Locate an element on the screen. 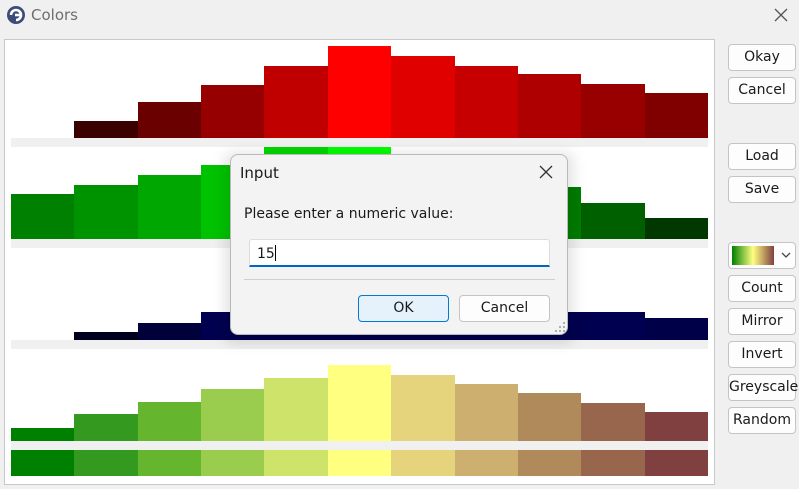 Image resolution: width=799 pixels, height=489 pixels. combined-colors-chart is located at coordinates (359, 403).